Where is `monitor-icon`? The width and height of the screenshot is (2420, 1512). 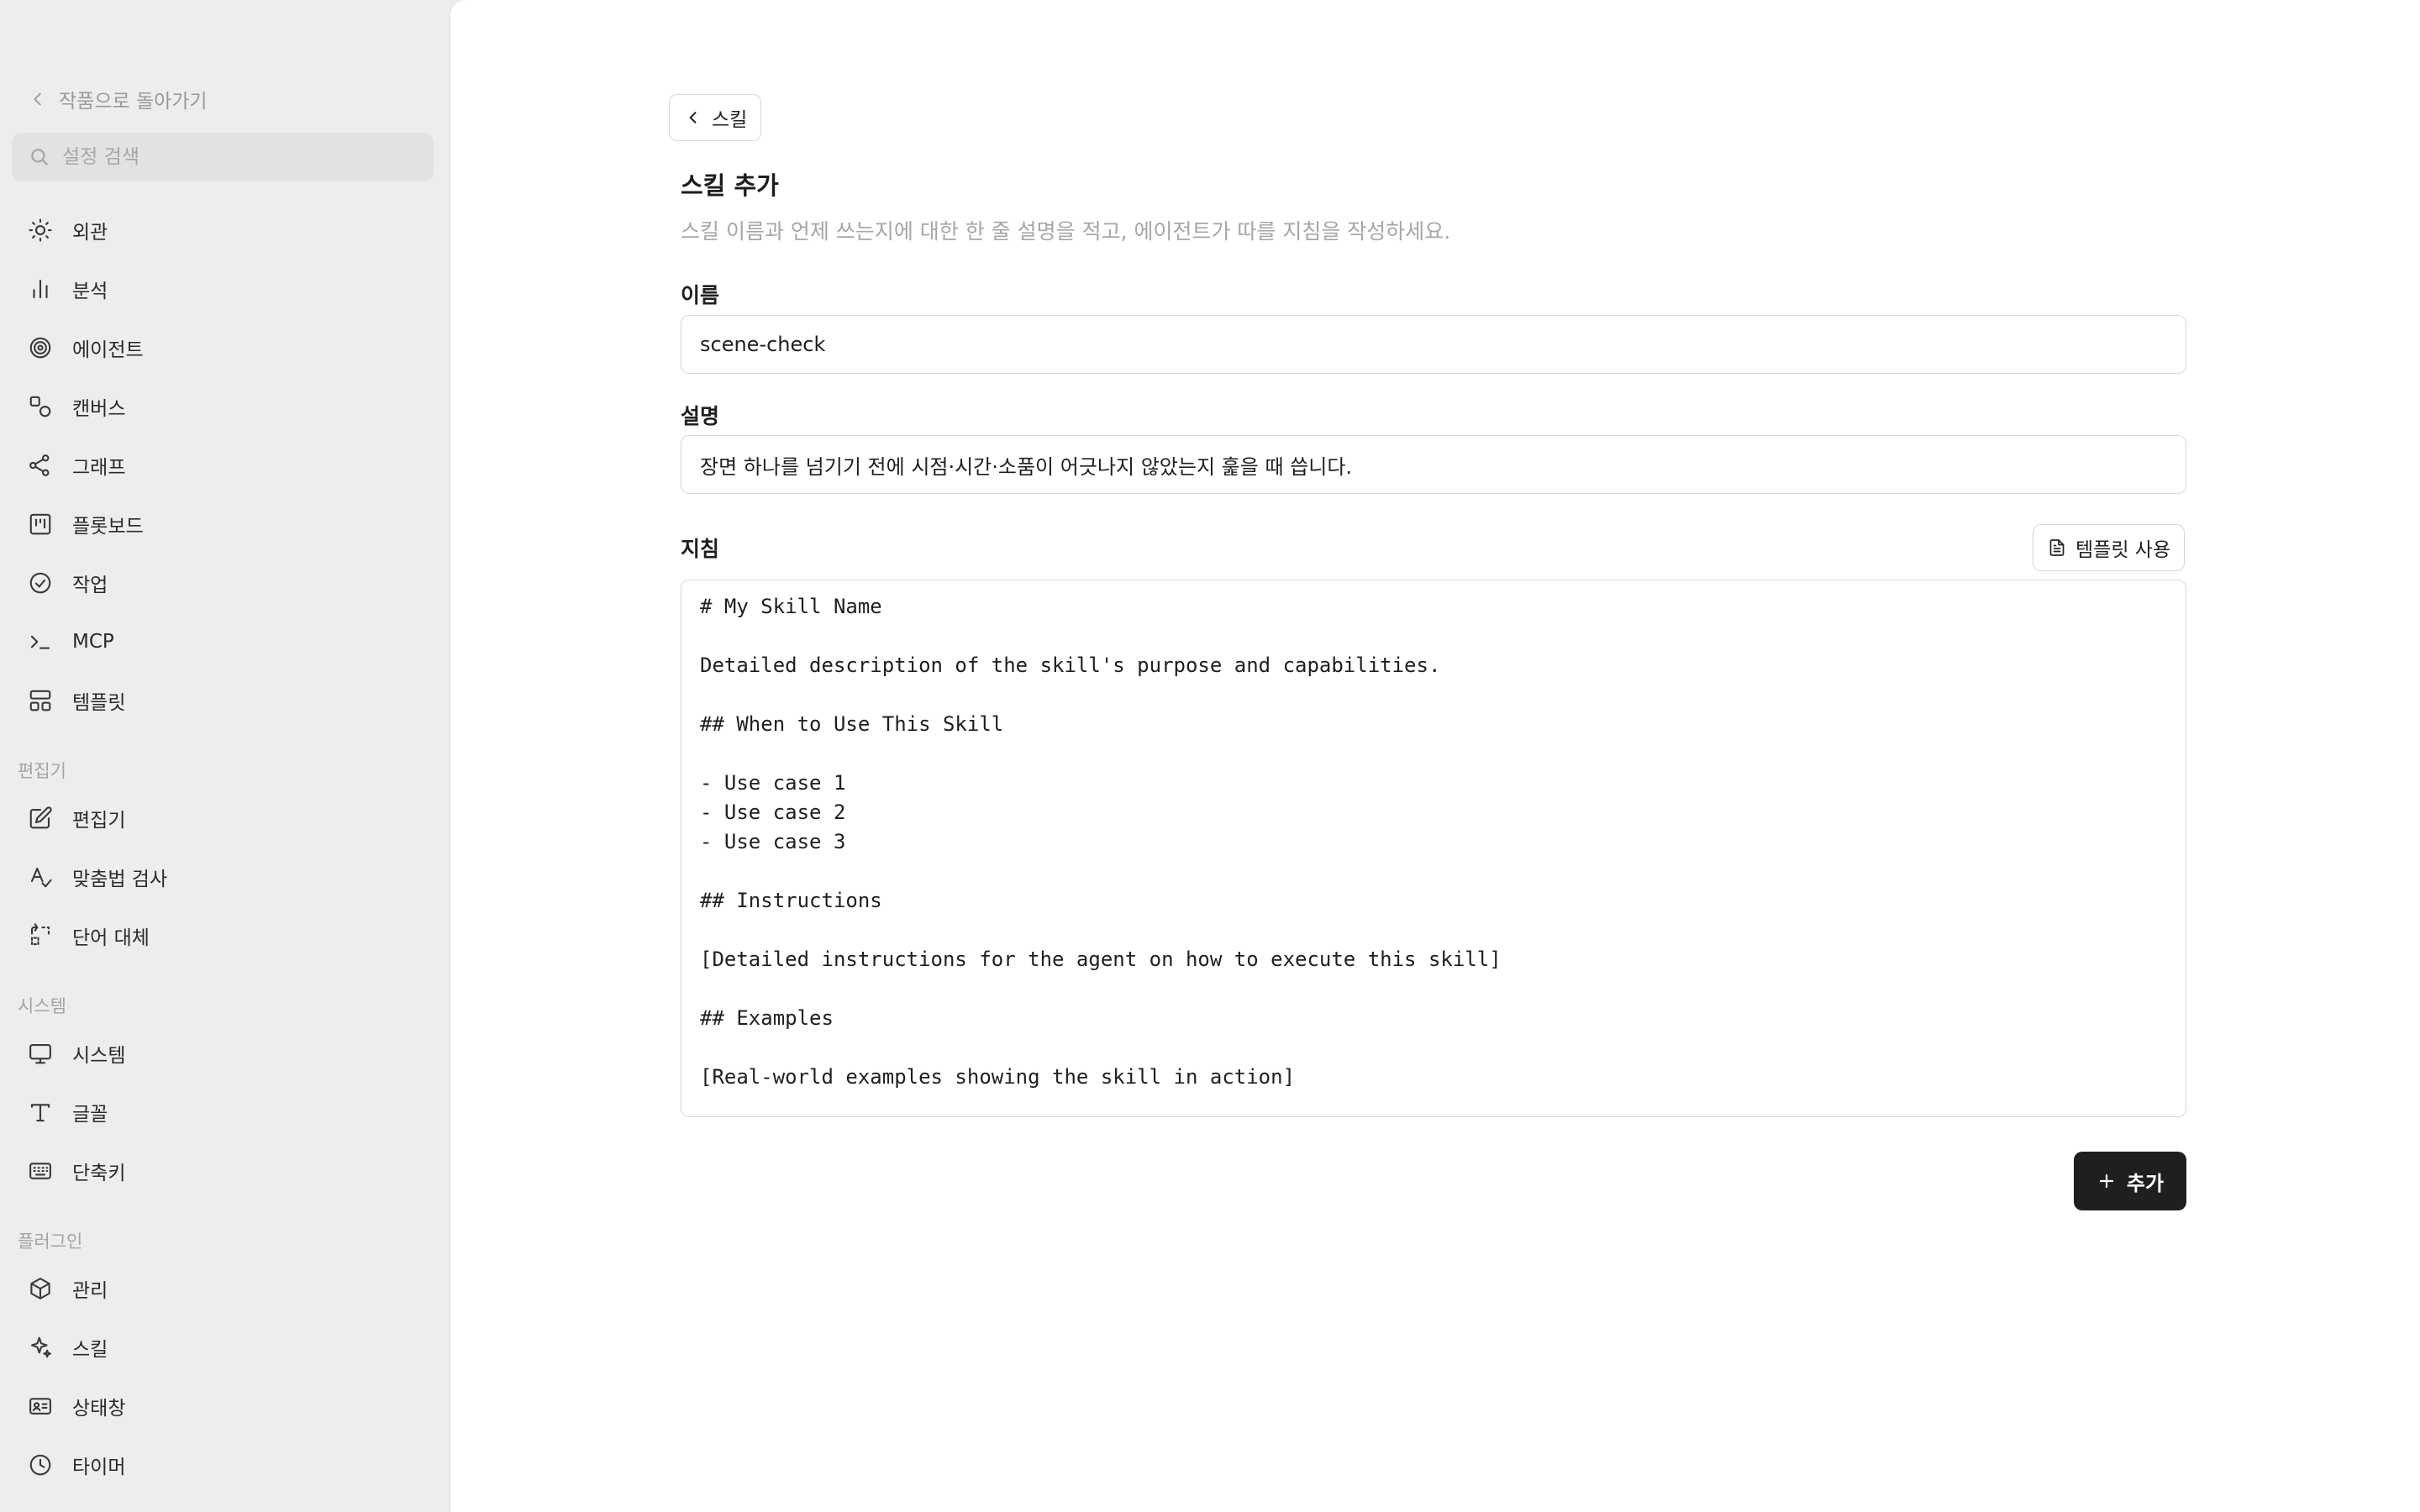
monitor-icon is located at coordinates (40, 1053).